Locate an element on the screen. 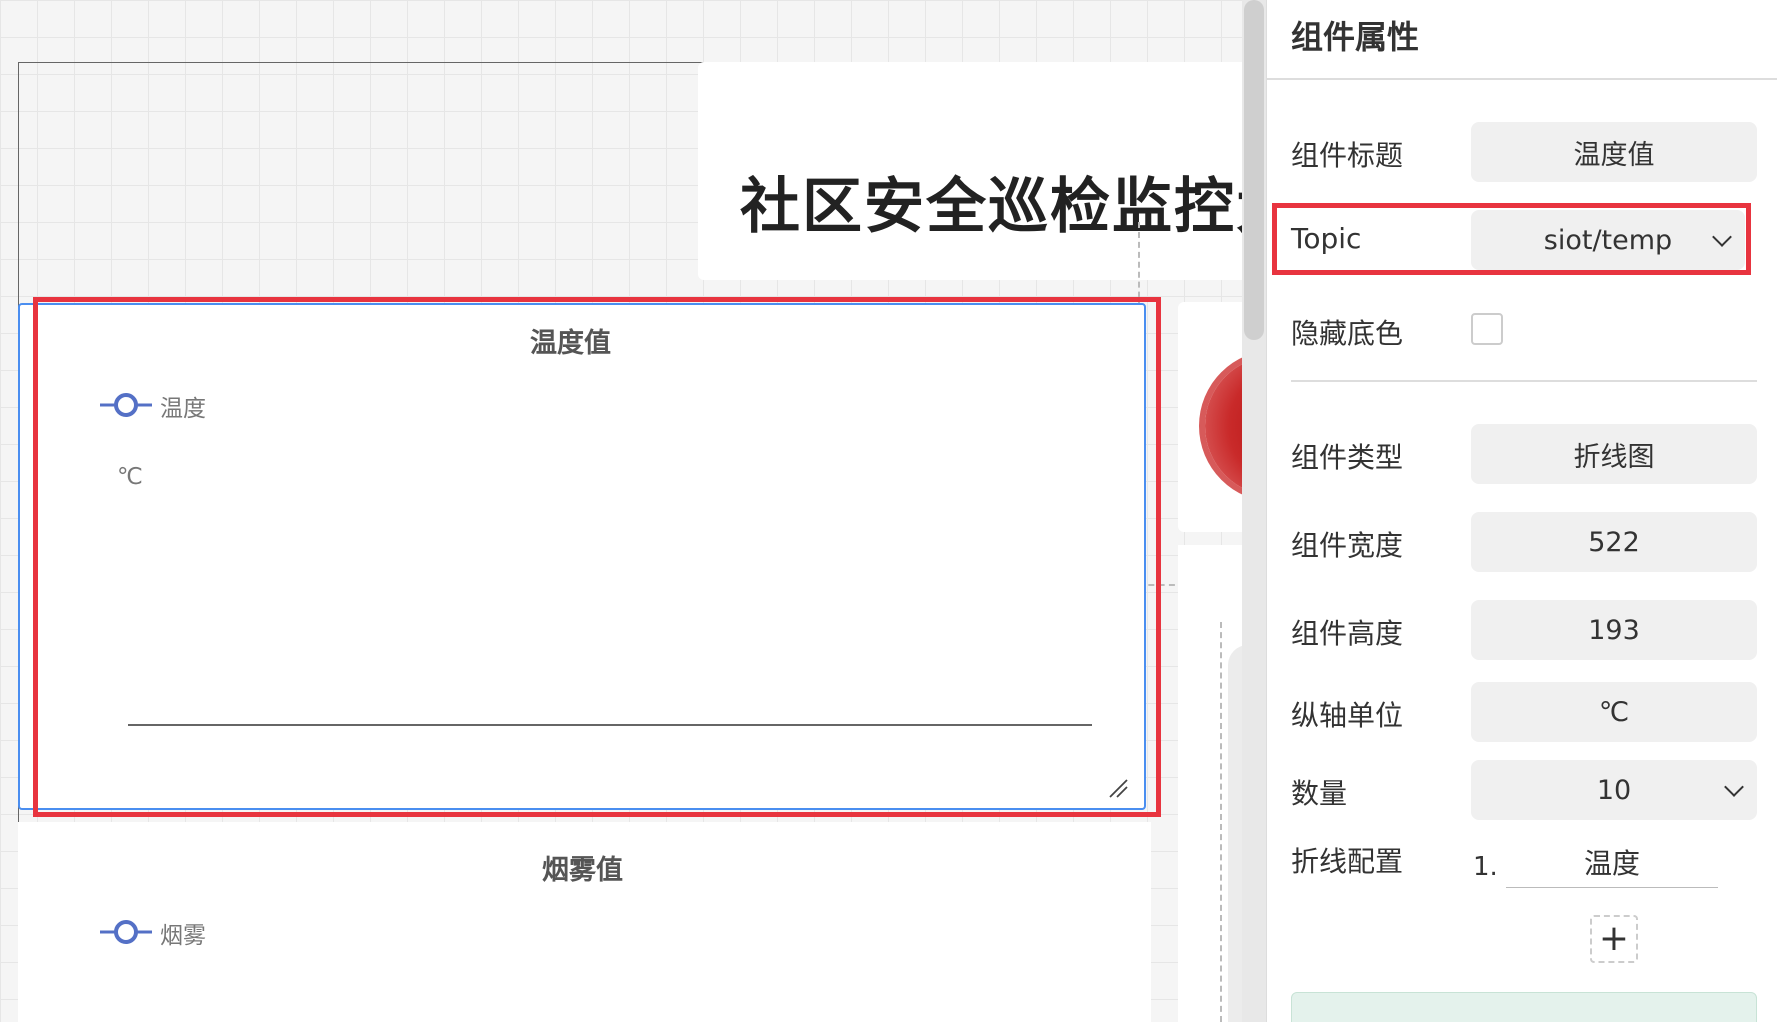 This screenshot has width=1777, height=1022. legend-label: 温度 is located at coordinates (183, 409).